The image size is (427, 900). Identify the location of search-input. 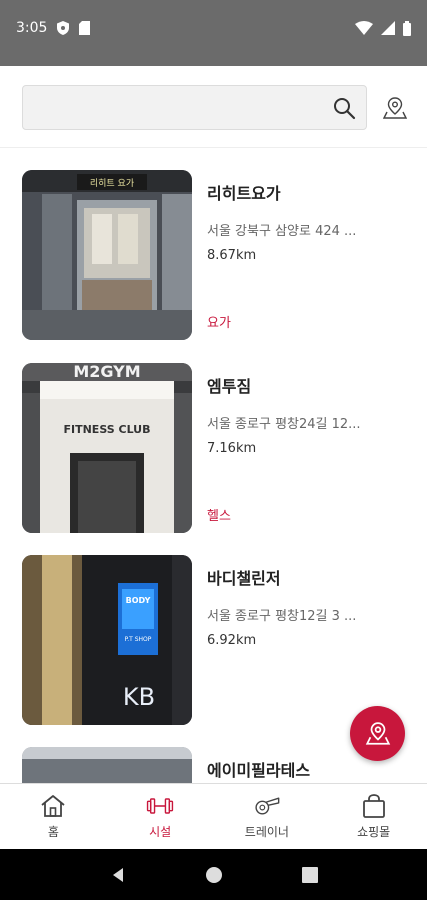
(178, 108).